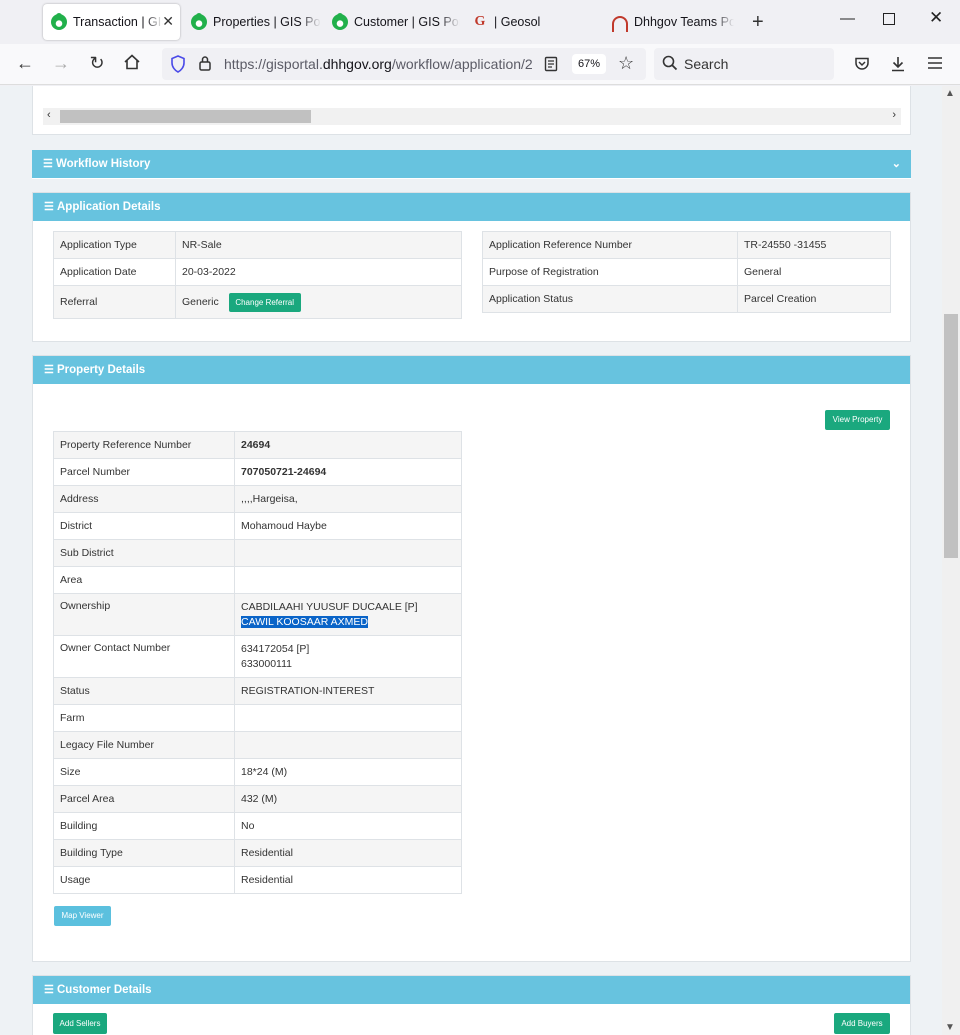 This screenshot has height=1035, width=960. Describe the element at coordinates (144, 553) in the screenshot. I see `label-cell: Sub District` at that location.